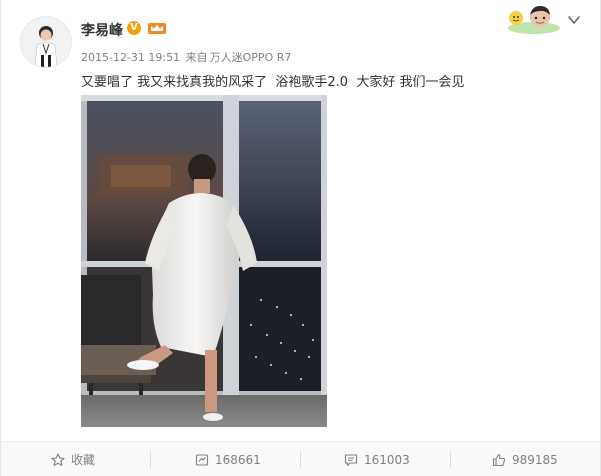  Describe the element at coordinates (134, 28) in the screenshot. I see `verified-badge-icon: V` at that location.